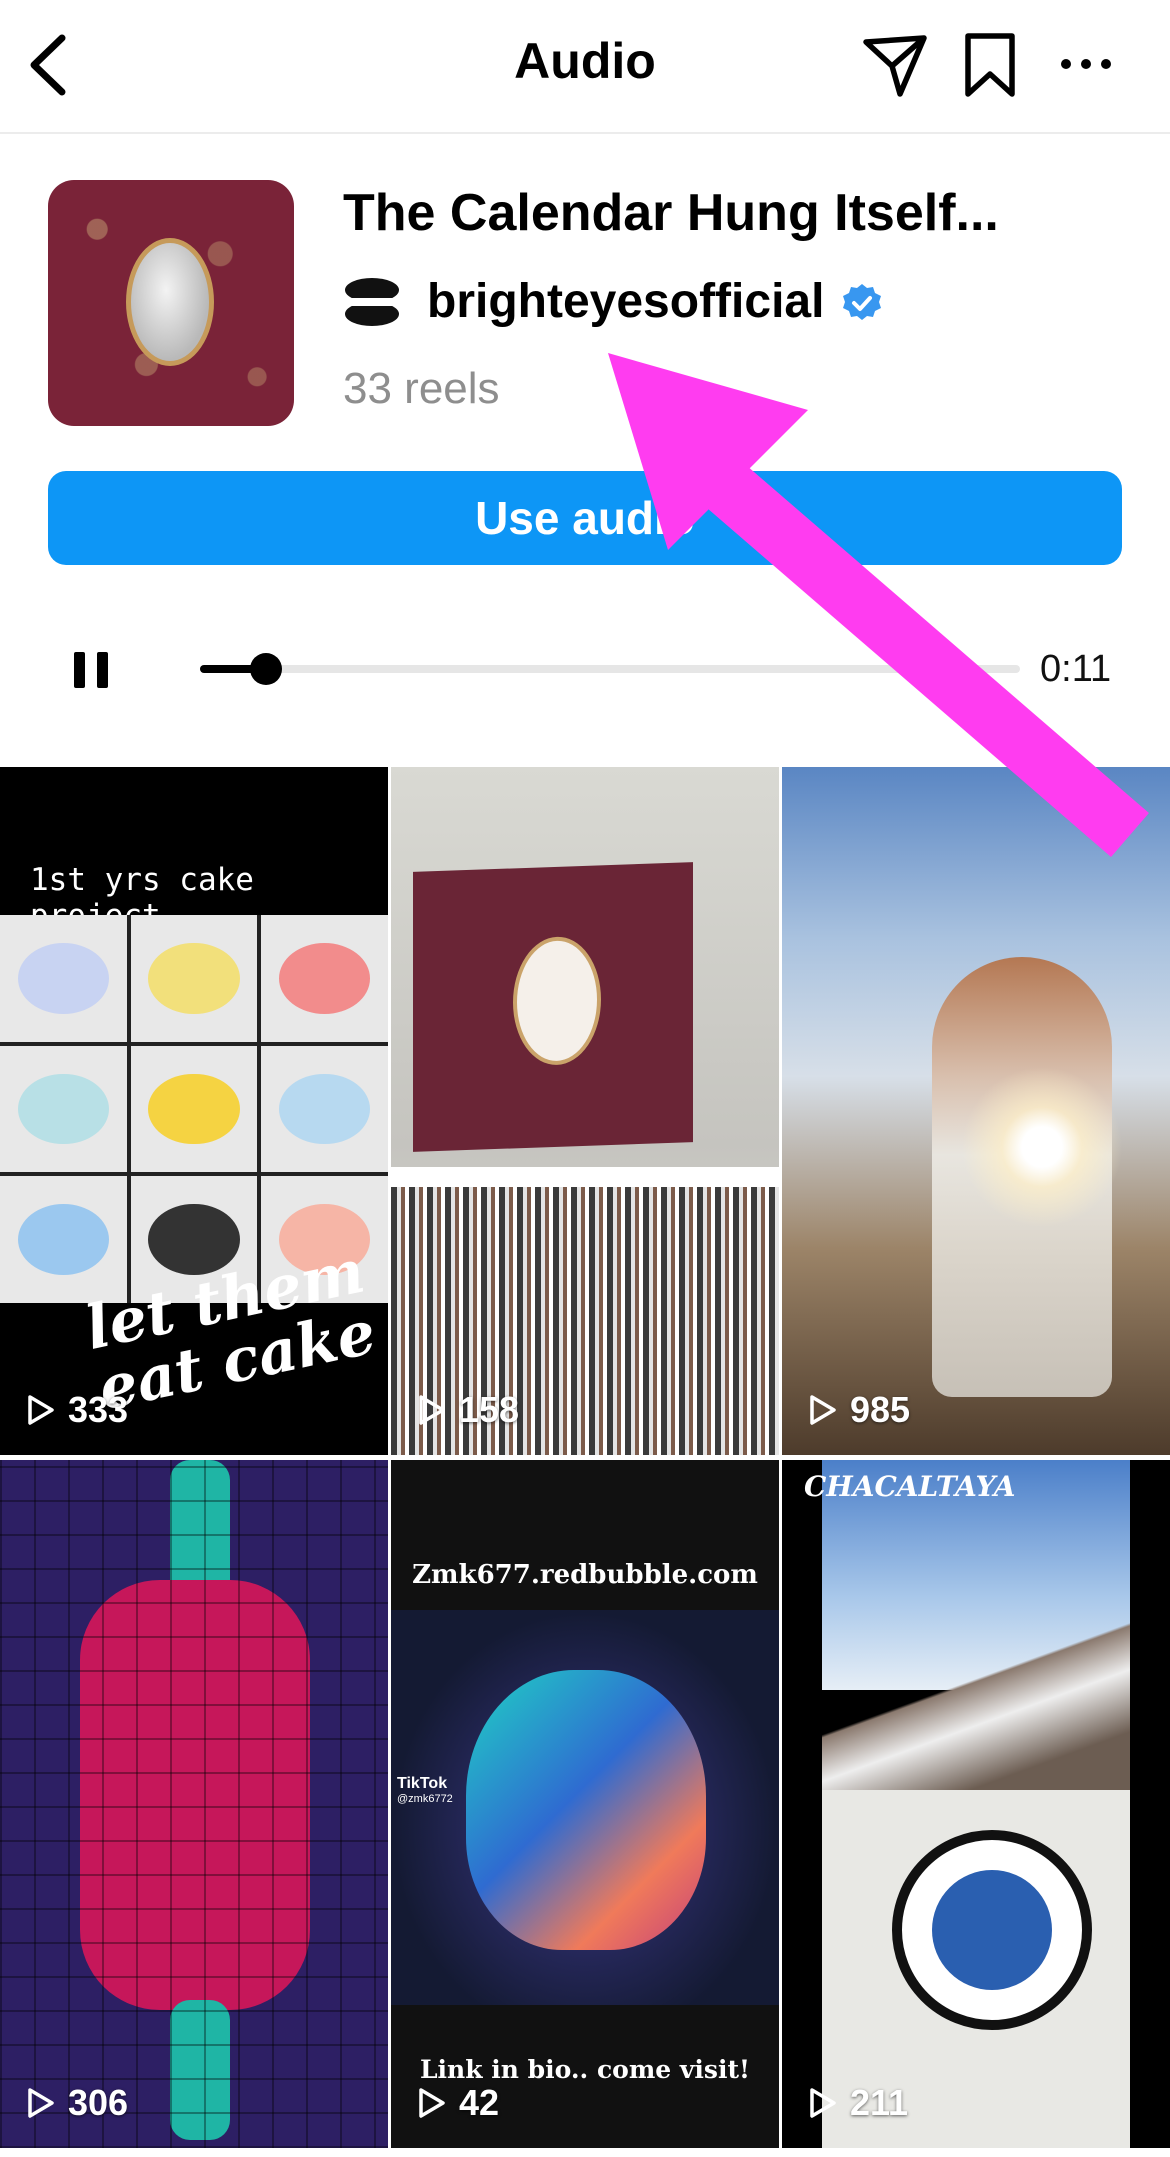  I want to click on view-count: 42, so click(458, 2103).